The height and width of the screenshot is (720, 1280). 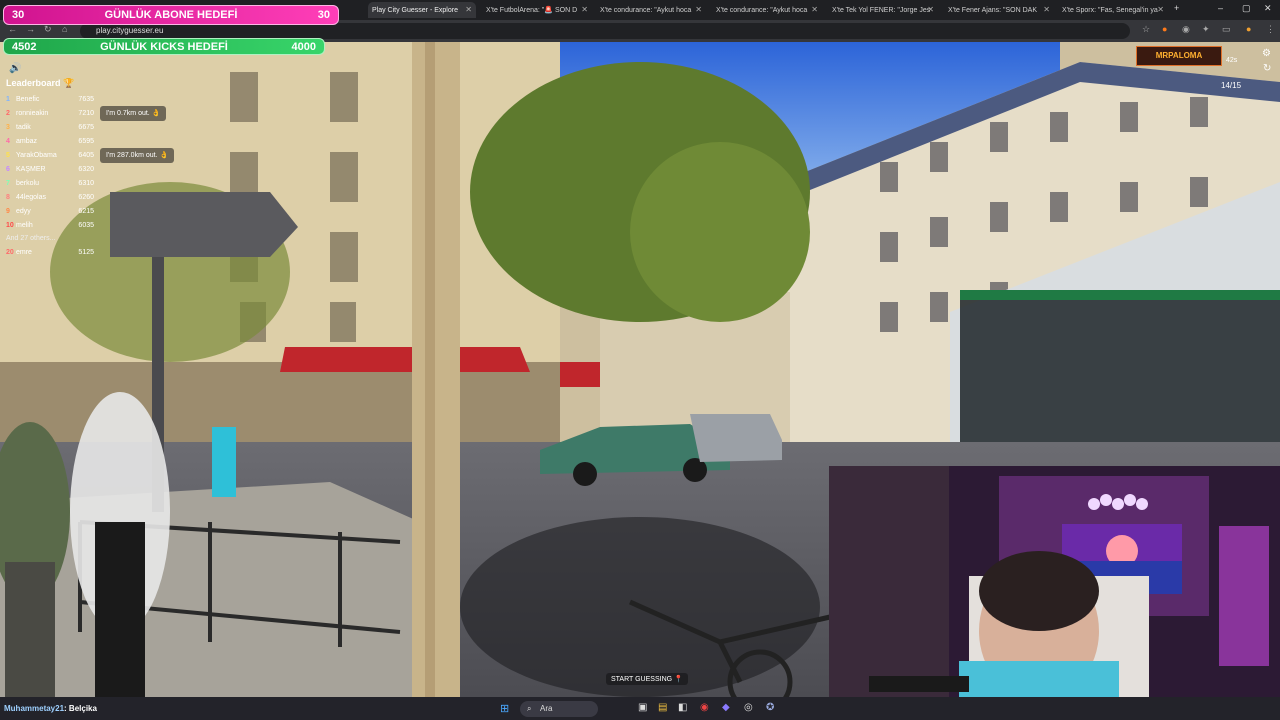 I want to click on tab-futbolarena: X'te FutbolArena: "🚨 SON D ✕, so click(x=537, y=10).